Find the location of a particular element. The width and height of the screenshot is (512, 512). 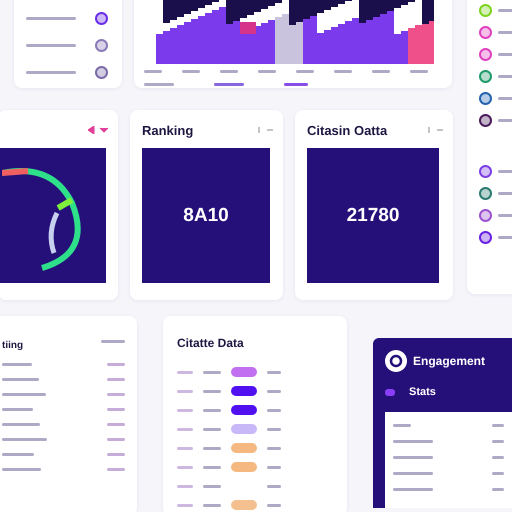

card-title: Ranking is located at coordinates (168, 130).